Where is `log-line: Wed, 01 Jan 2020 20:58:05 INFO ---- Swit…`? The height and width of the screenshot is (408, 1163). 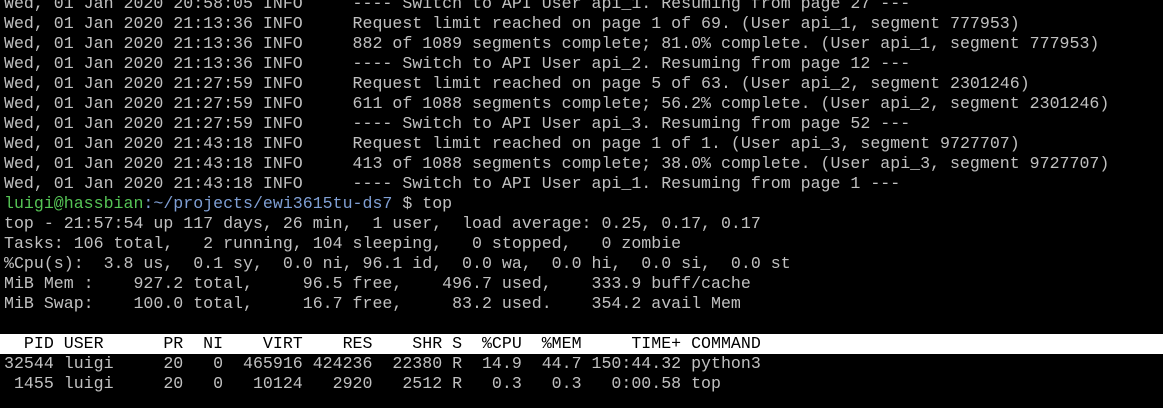 log-line: Wed, 01 Jan 2020 20:58:05 INFO ---- Swit… is located at coordinates (457, 6).